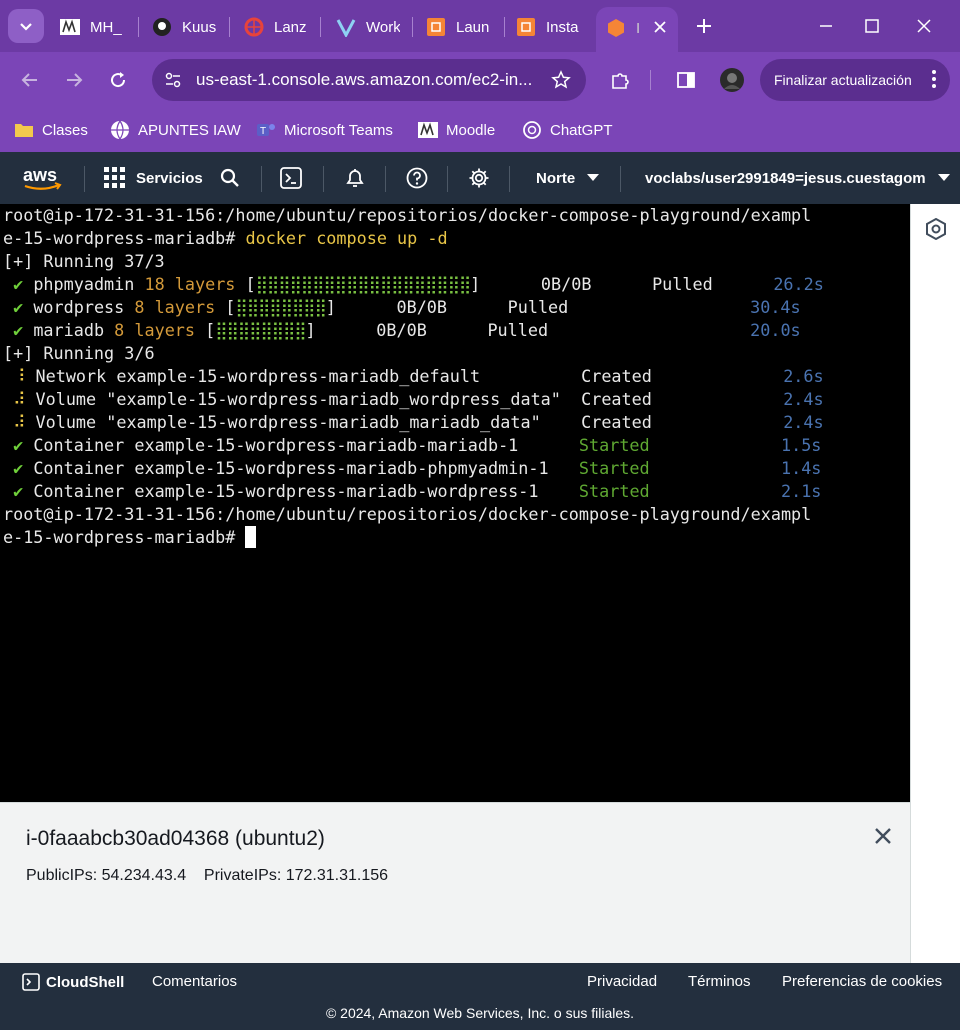  What do you see at coordinates (124, 537) in the screenshot?
I see `terminal-line: e-15-wordpress-mariadb#` at bounding box center [124, 537].